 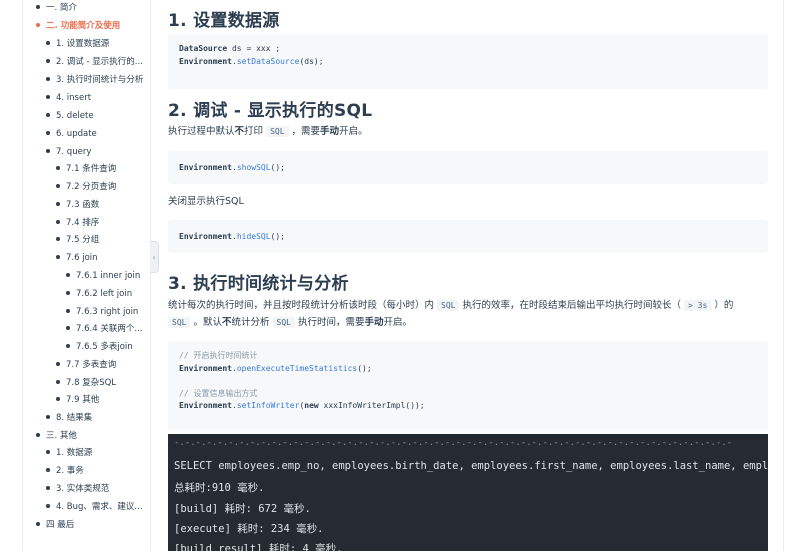 I want to click on toc-item-label: 7.6.1 inner join, so click(x=108, y=276).